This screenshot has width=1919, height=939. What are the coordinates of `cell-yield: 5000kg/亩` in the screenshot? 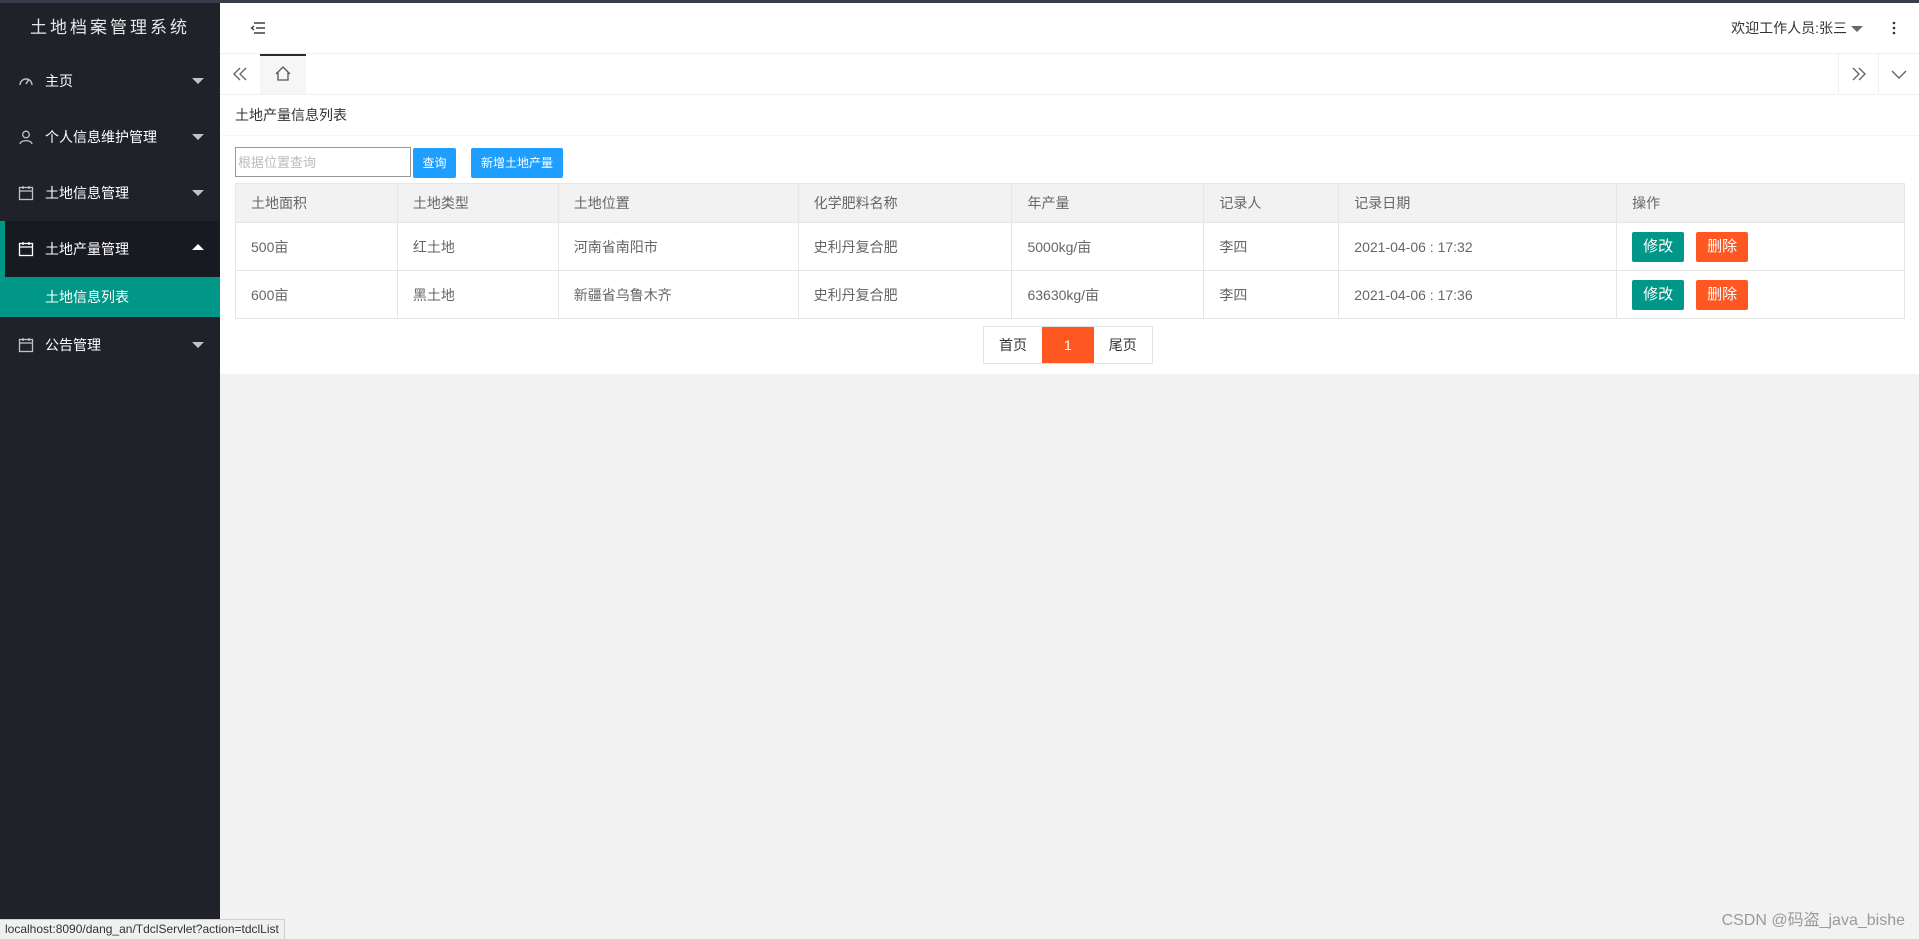 It's located at (1108, 246).